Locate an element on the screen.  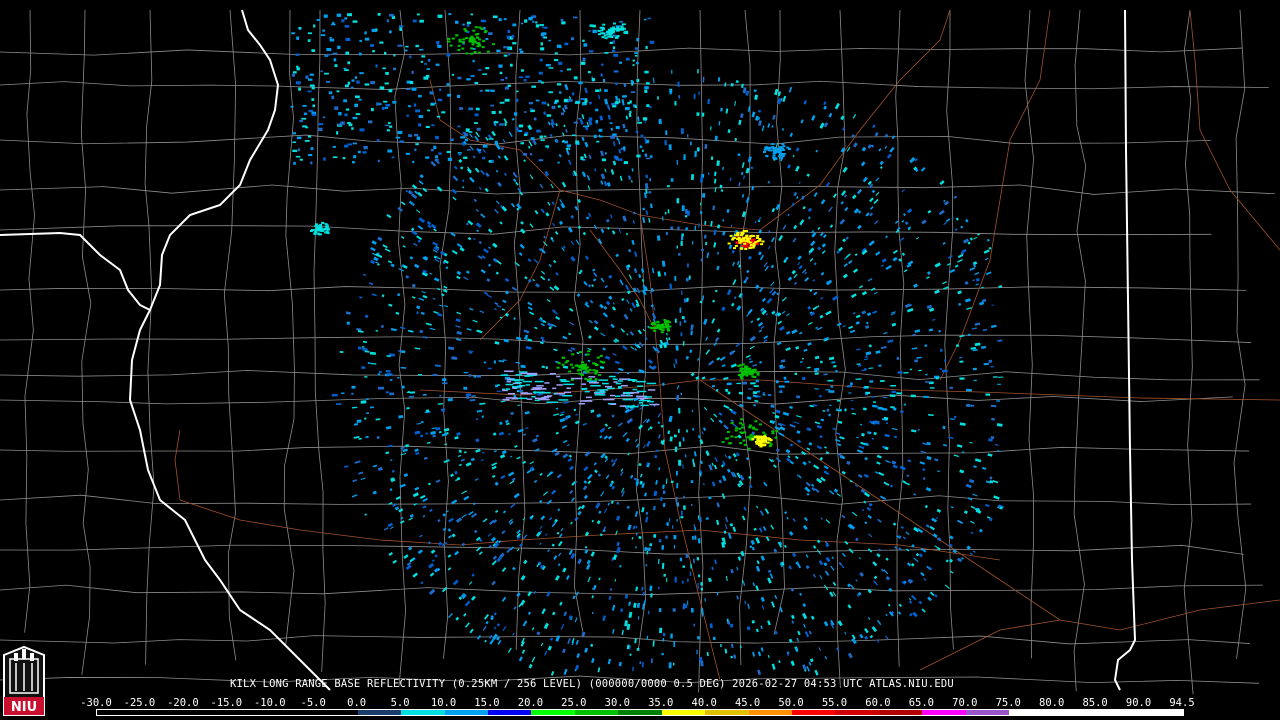
colorscale-label: -25.0 is located at coordinates (139, 703).